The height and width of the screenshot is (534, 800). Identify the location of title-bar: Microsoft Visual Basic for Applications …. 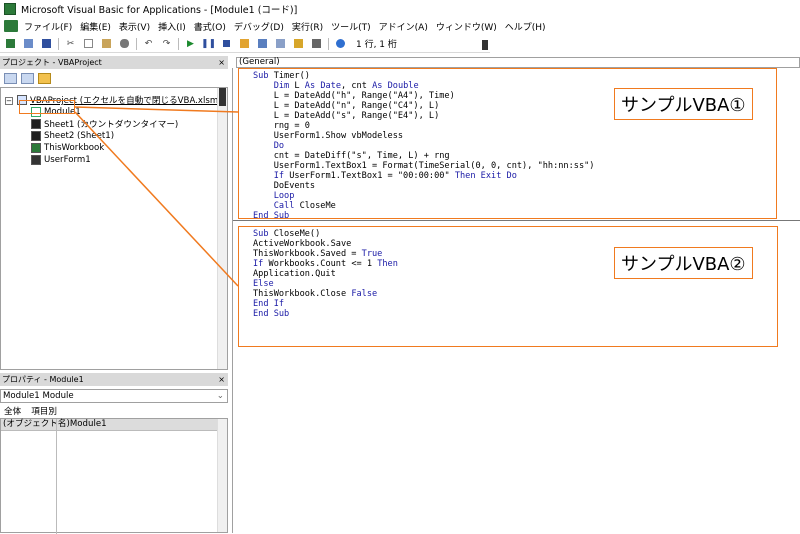
(400, 8).